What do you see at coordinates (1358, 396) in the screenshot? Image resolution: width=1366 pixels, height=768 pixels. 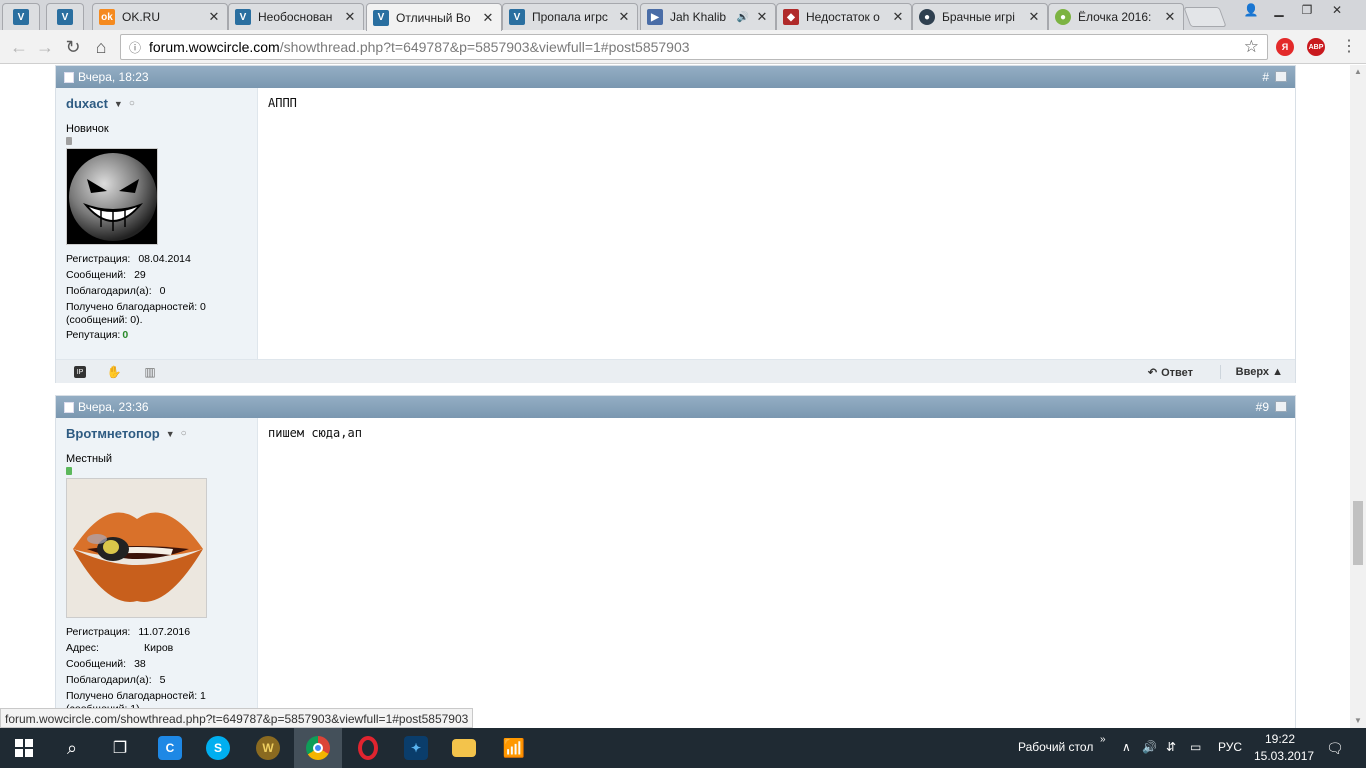 I see `page-scrollbar: ▲ ▼` at bounding box center [1358, 396].